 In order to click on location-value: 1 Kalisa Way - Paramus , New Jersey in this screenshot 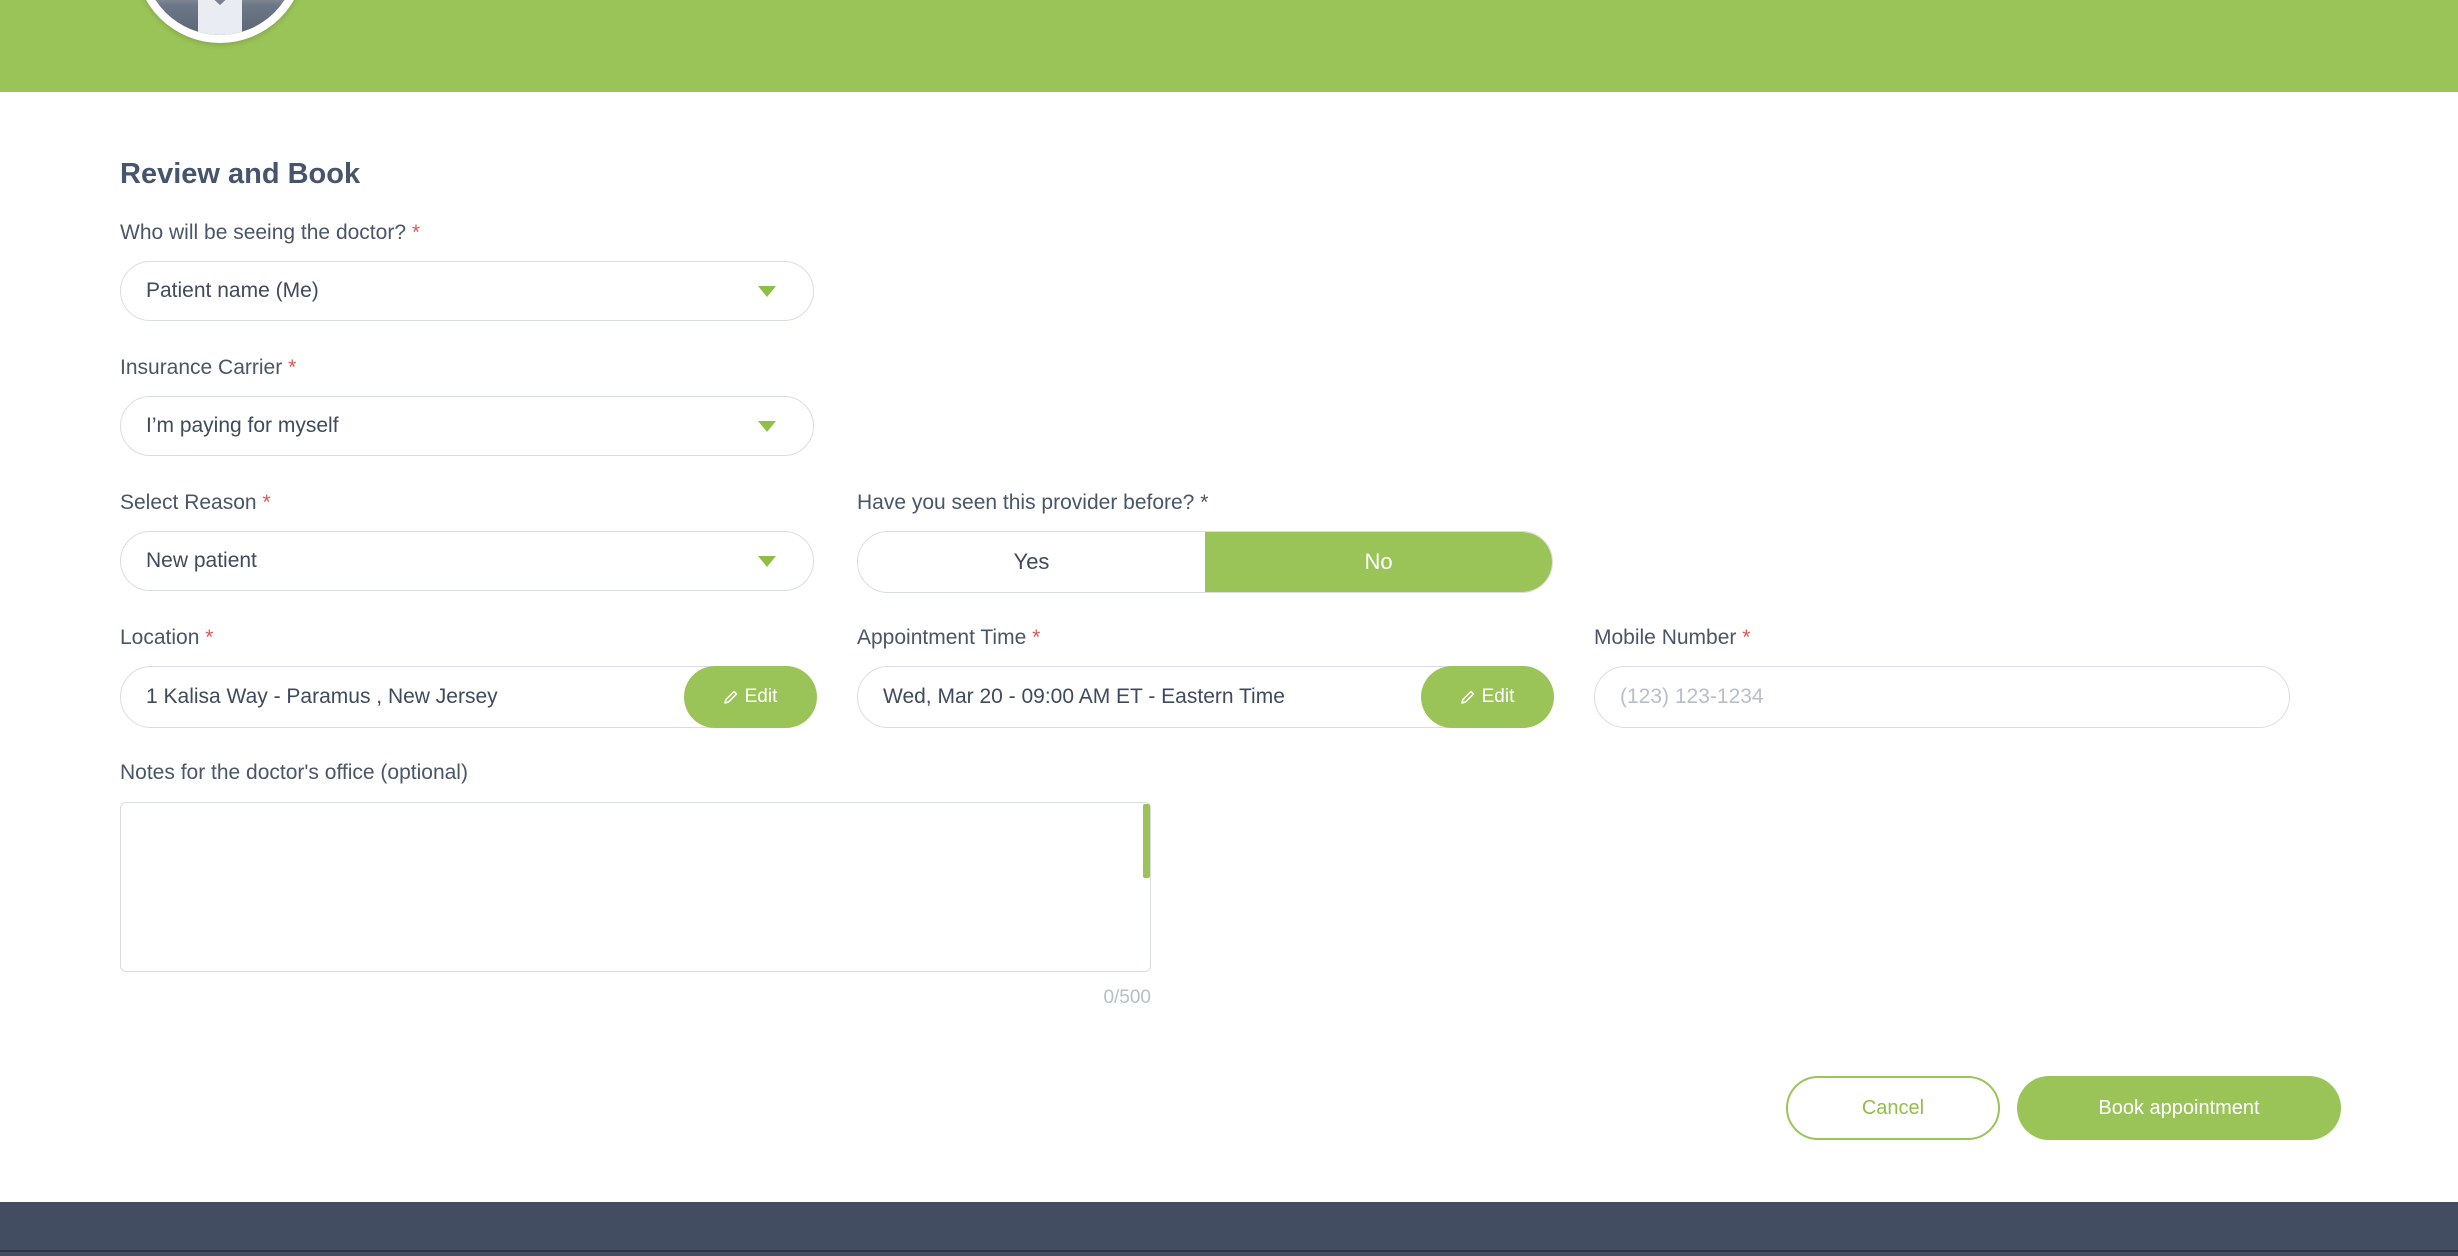, I will do `click(322, 696)`.